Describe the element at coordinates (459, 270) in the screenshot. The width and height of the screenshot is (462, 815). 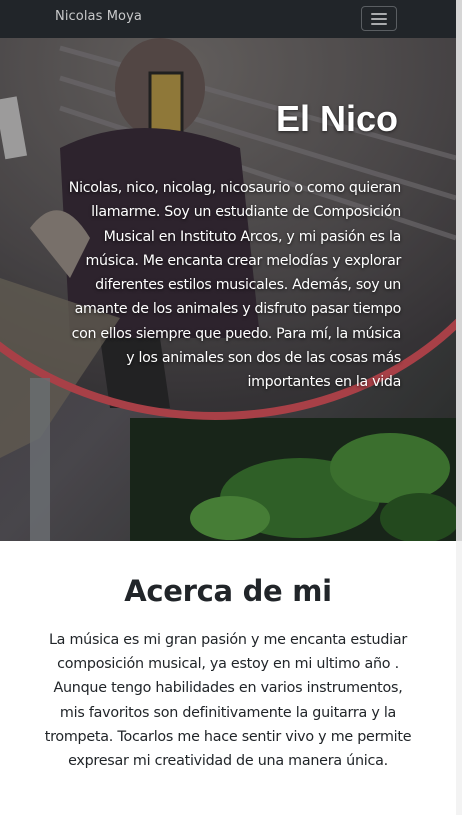
I see `scrollbar-thumb` at that location.